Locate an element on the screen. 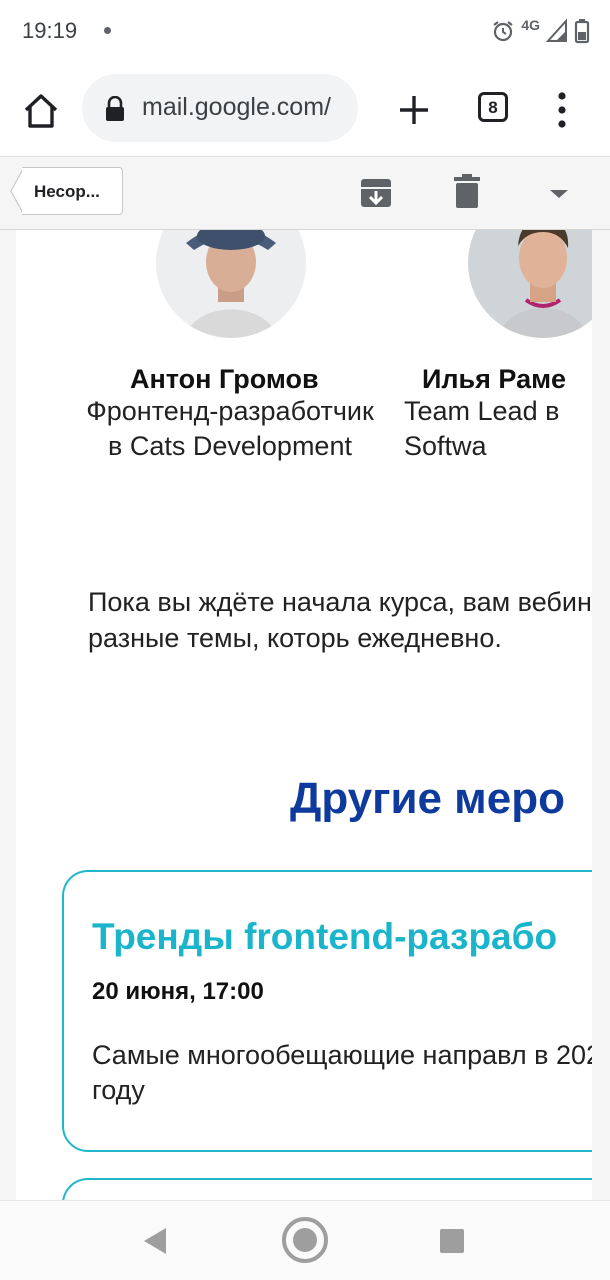 The width and height of the screenshot is (610, 1280). archive-icon is located at coordinates (376, 193).